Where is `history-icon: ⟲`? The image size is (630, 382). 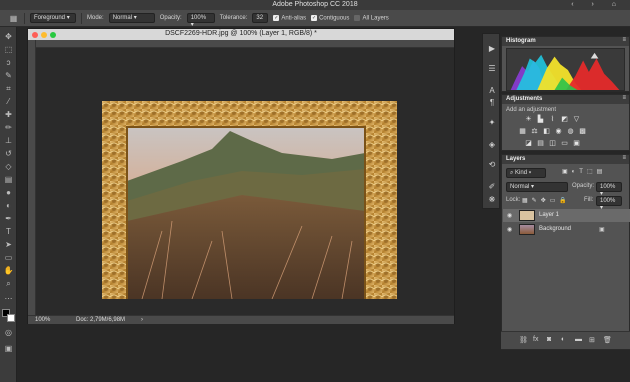
history-icon: ⟲ is located at coordinates (492, 165).